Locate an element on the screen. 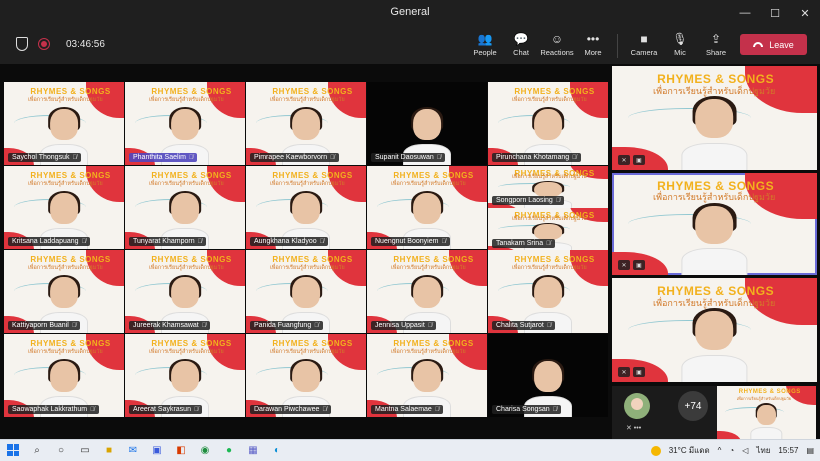 This screenshot has width=820, height=461. more-button: ••• More is located at coordinates (593, 45).